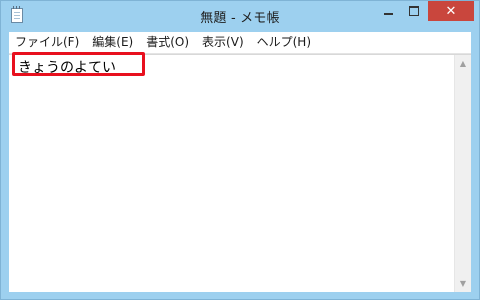 The image size is (480, 300). What do you see at coordinates (223, 42) in the screenshot?
I see `menu-view: 表示(V)` at bounding box center [223, 42].